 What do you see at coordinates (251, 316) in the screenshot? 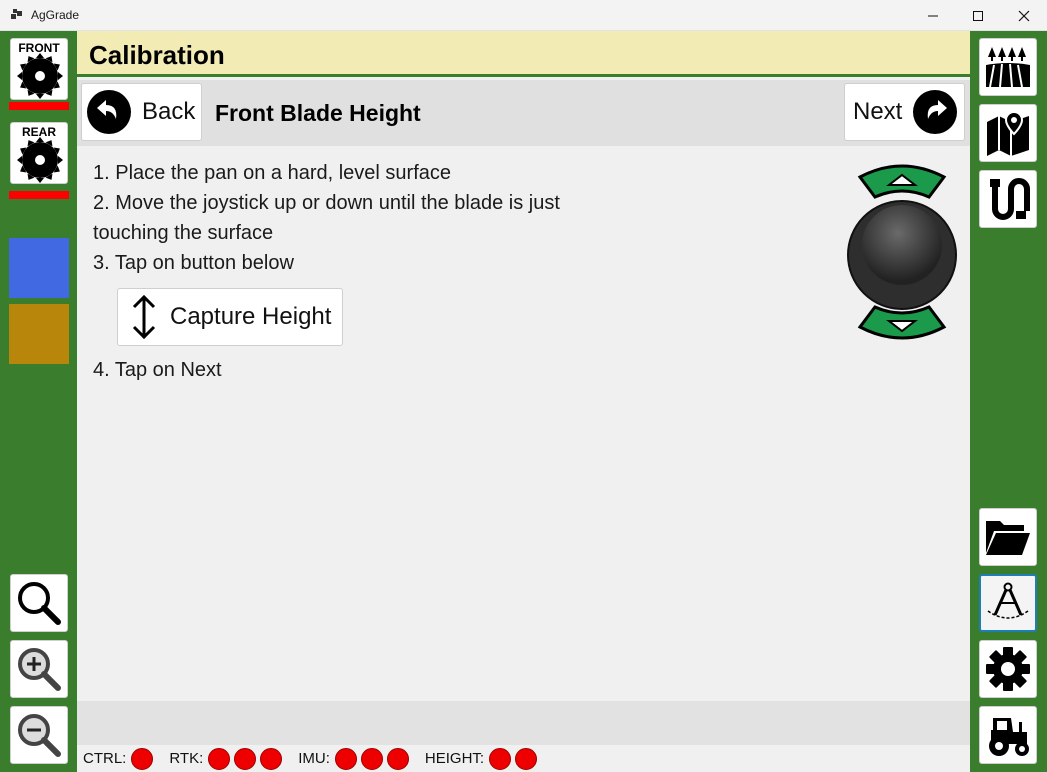
I see `capture-height-label: Capture Height` at bounding box center [251, 316].